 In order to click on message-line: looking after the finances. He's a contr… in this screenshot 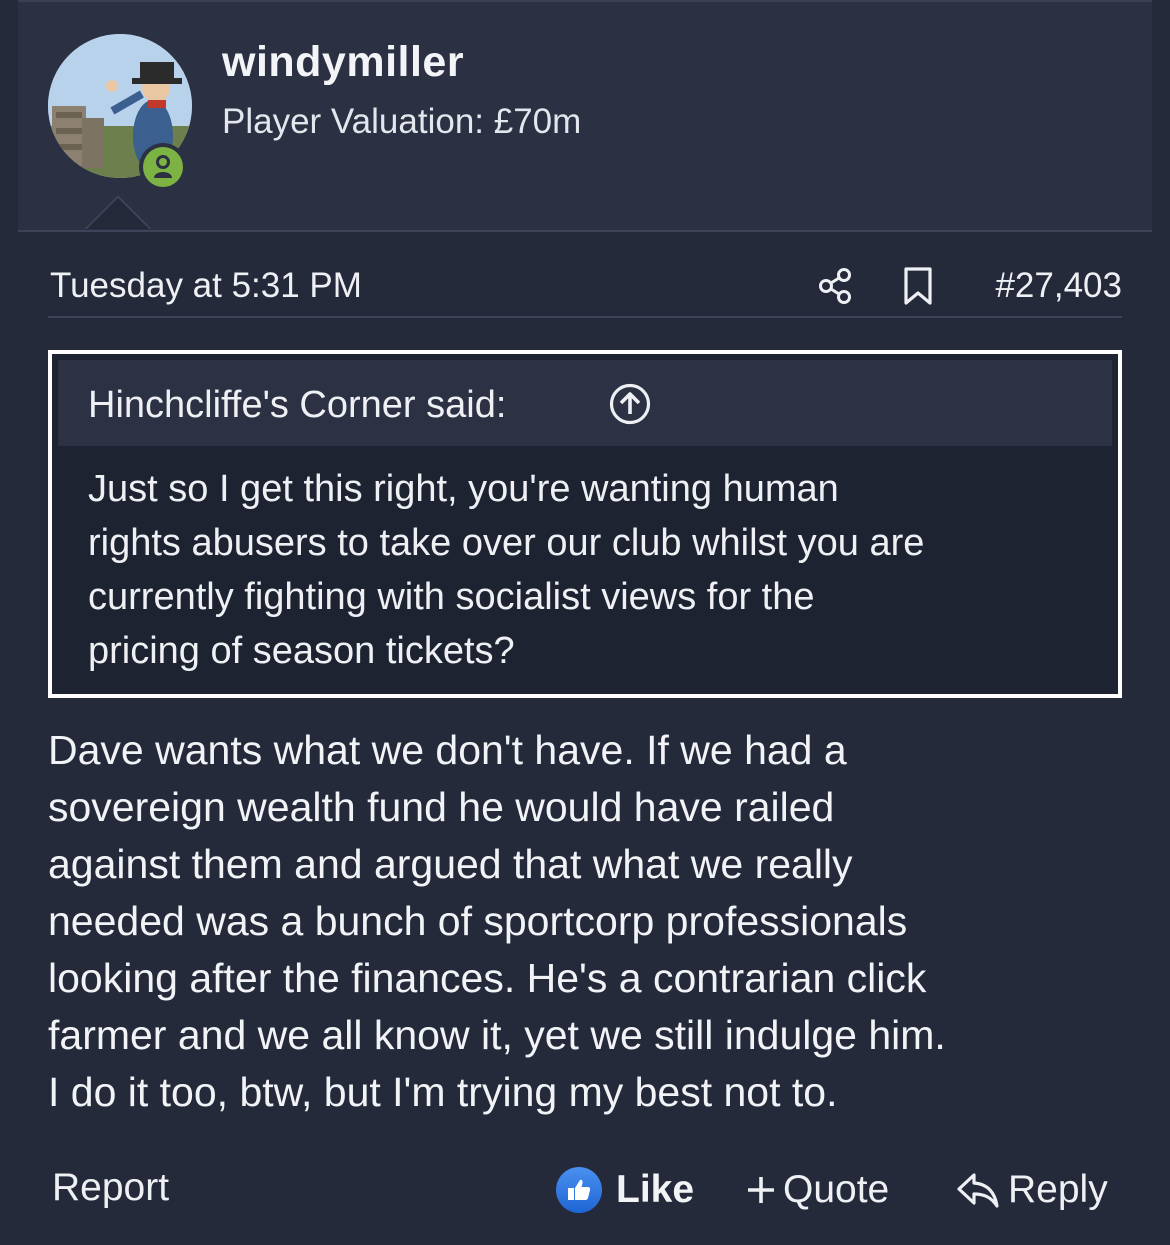, I will do `click(487, 978)`.